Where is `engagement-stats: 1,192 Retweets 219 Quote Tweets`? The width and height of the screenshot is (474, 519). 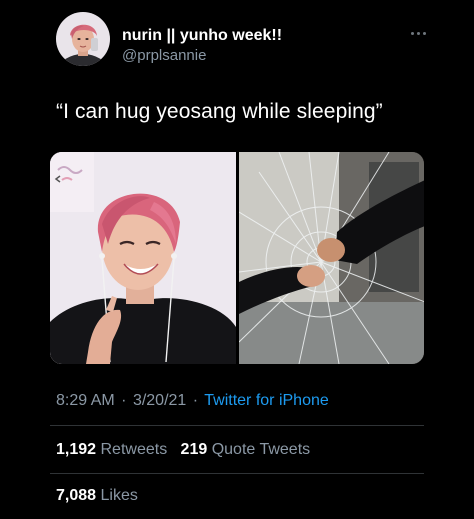
engagement-stats: 1,192 Retweets 219 Quote Tweets is located at coordinates (183, 450).